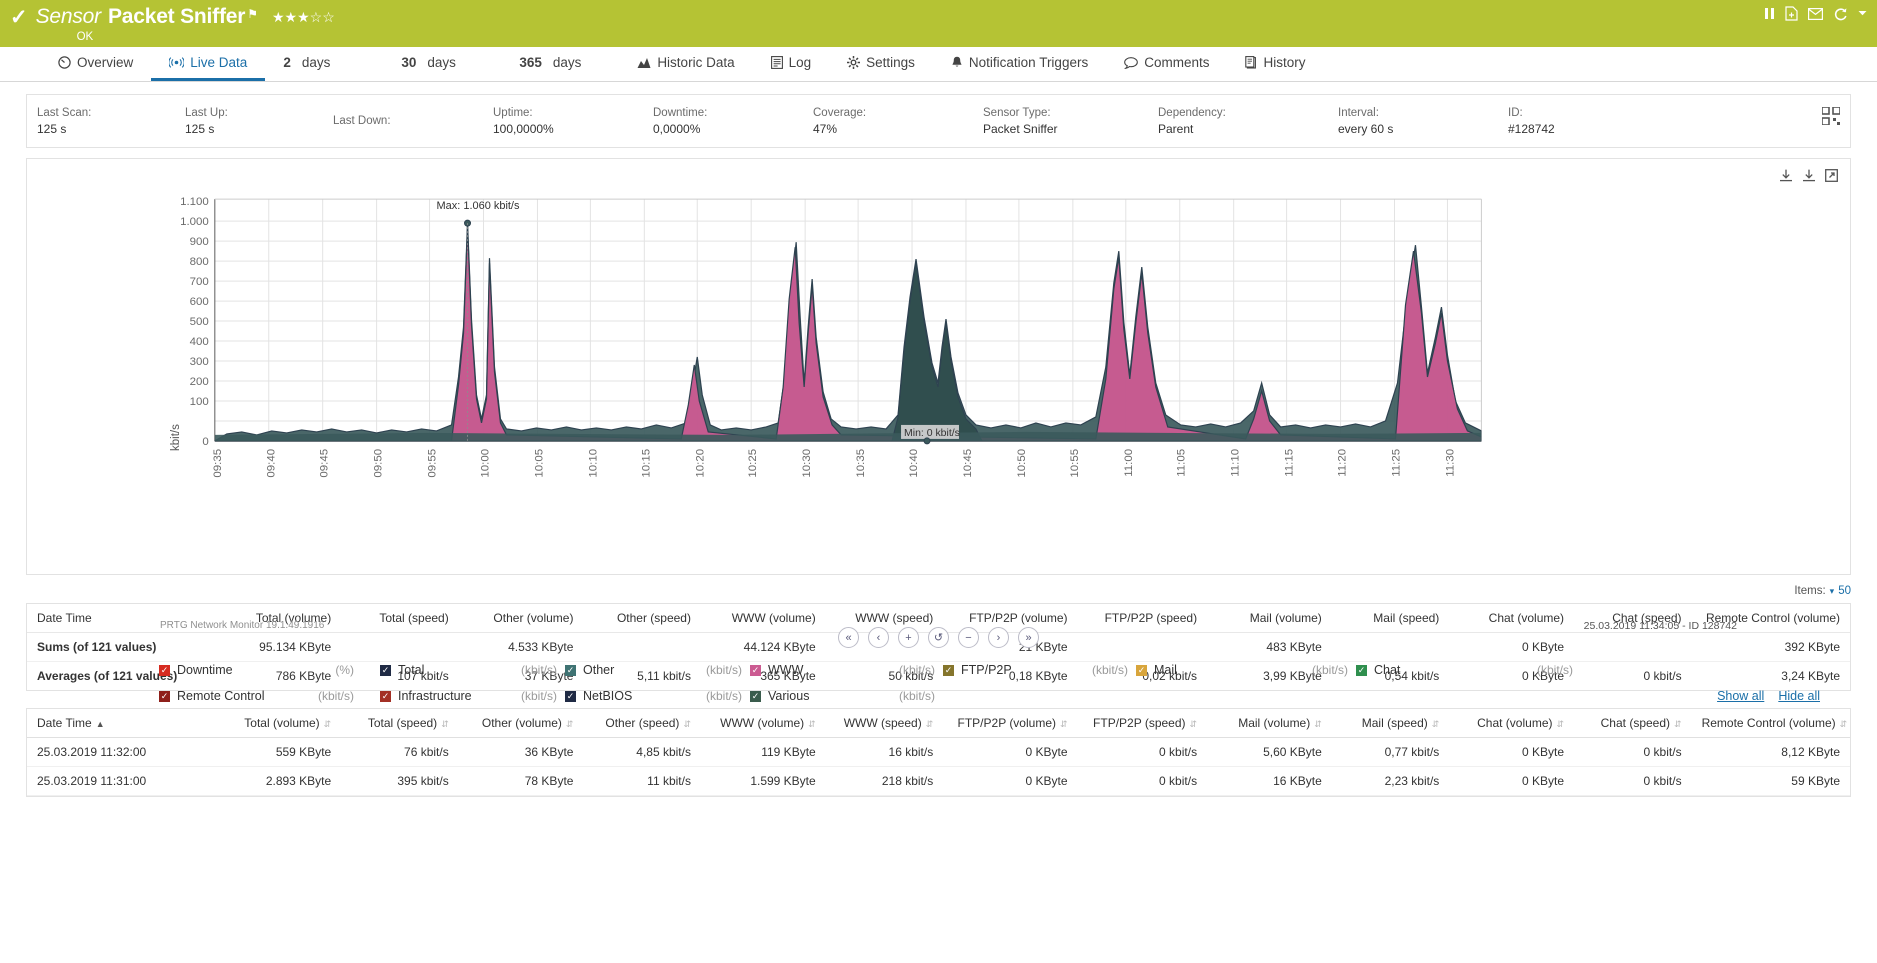  Describe the element at coordinates (1786, 177) in the screenshot. I see `download-icon` at that location.